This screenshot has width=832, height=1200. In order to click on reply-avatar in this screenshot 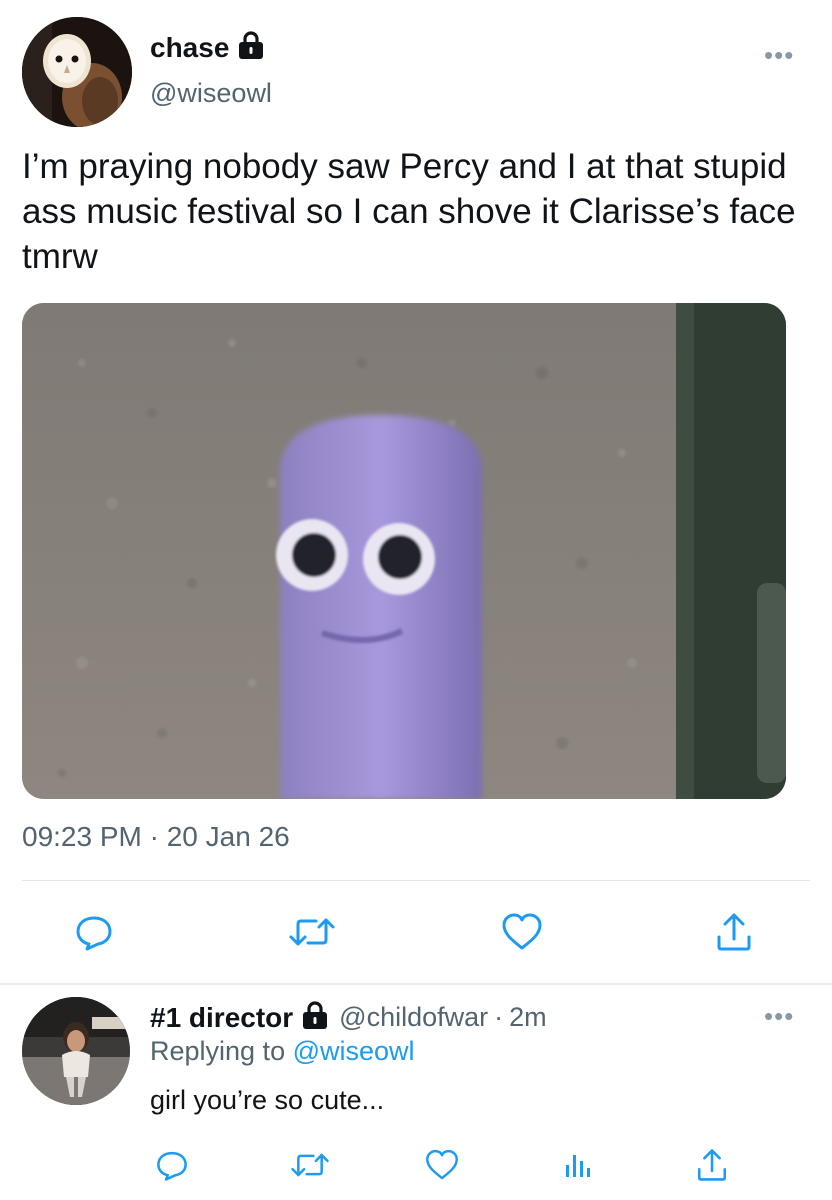, I will do `click(76, 1051)`.